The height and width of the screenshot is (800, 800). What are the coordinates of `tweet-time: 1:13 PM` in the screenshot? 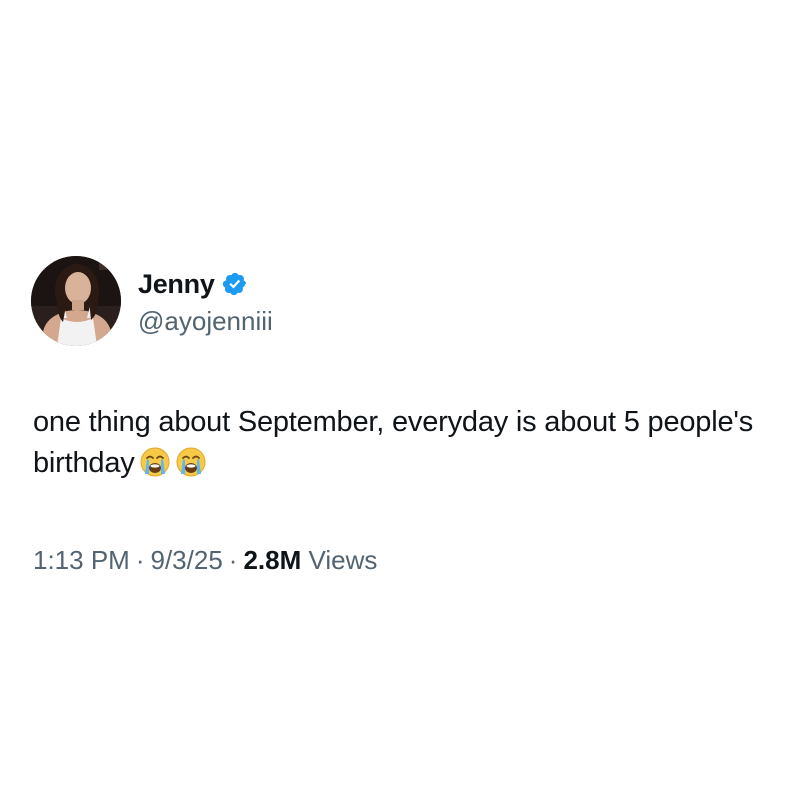 It's located at (81, 560).